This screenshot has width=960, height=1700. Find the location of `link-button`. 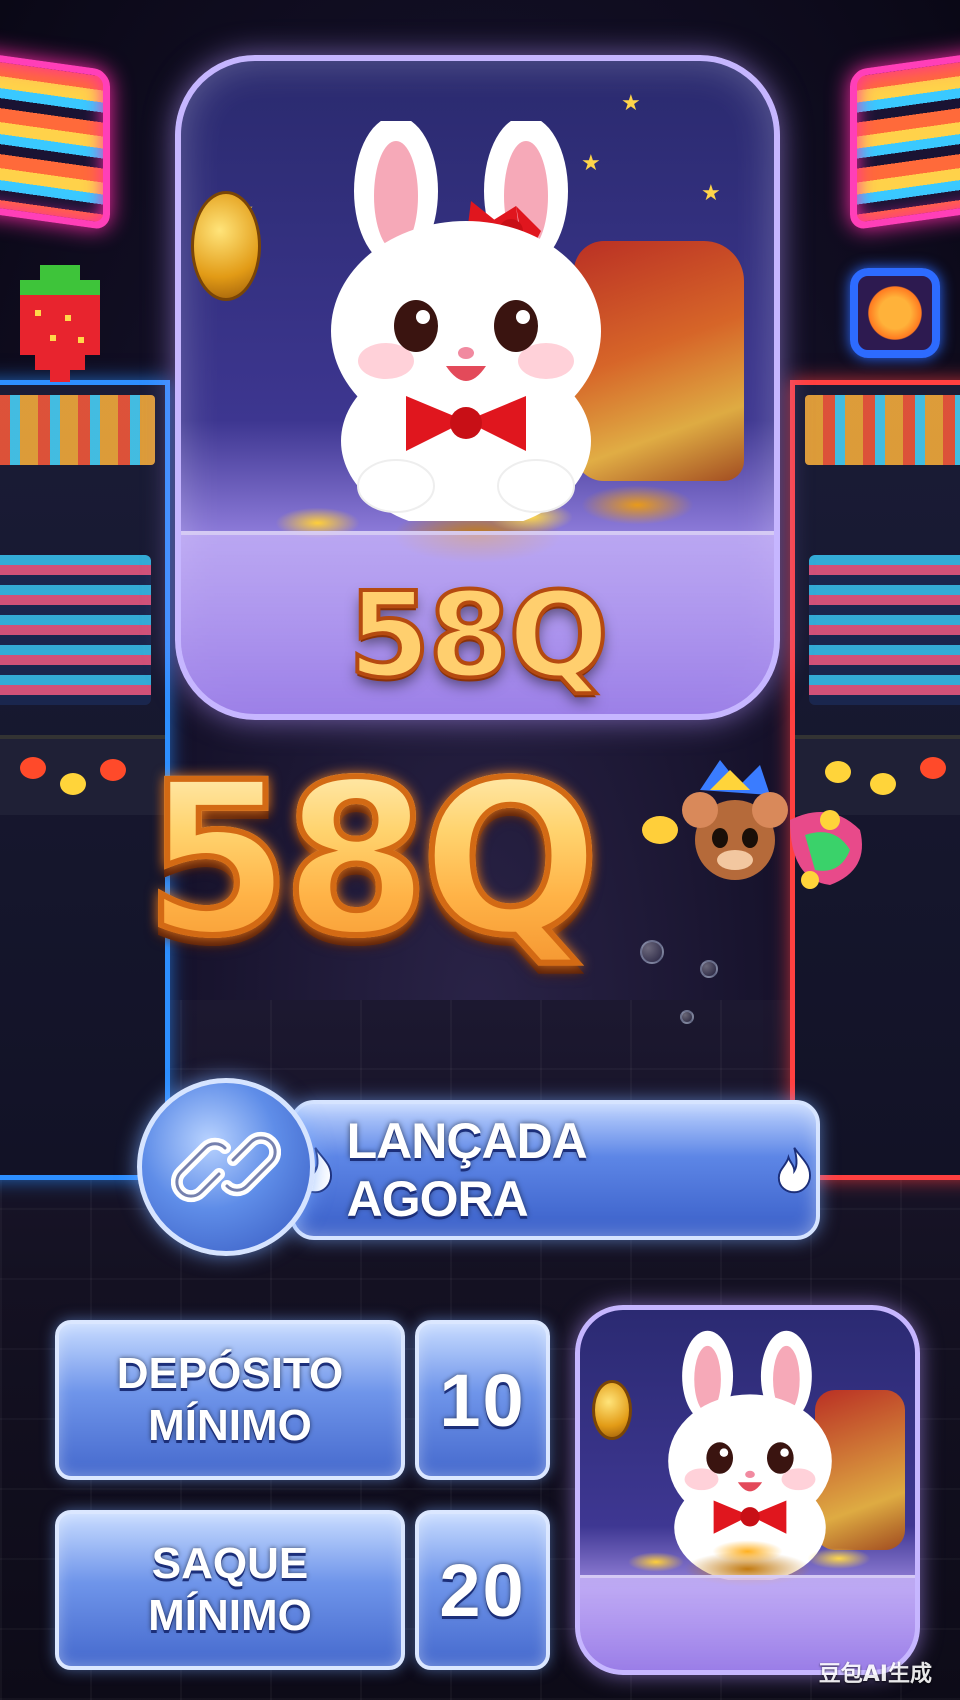

link-button is located at coordinates (226, 1167).